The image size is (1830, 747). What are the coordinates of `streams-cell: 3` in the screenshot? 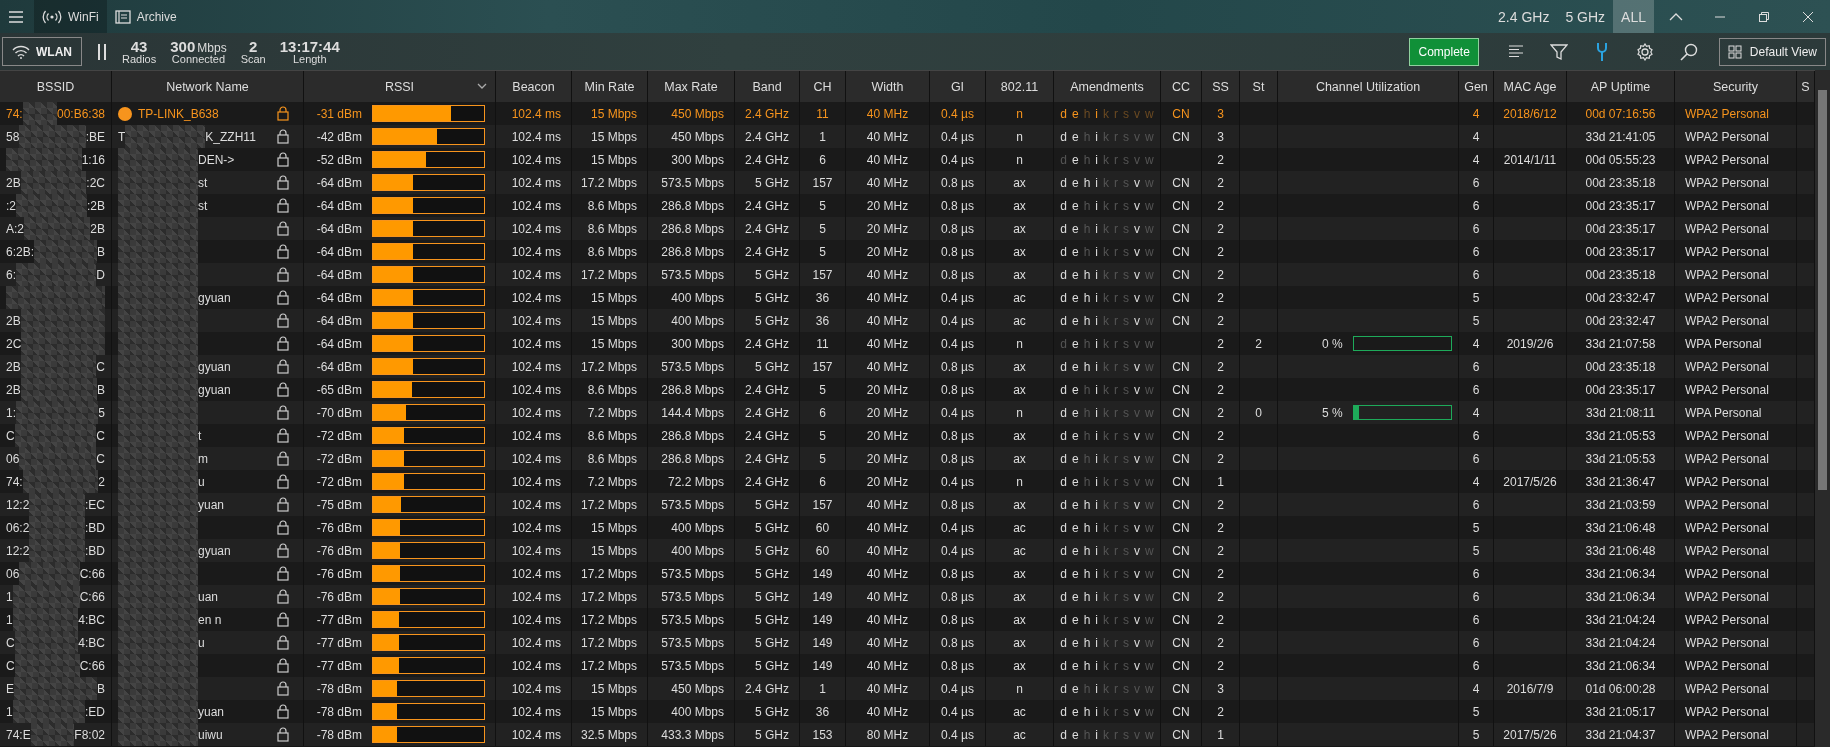 It's located at (1220, 136).